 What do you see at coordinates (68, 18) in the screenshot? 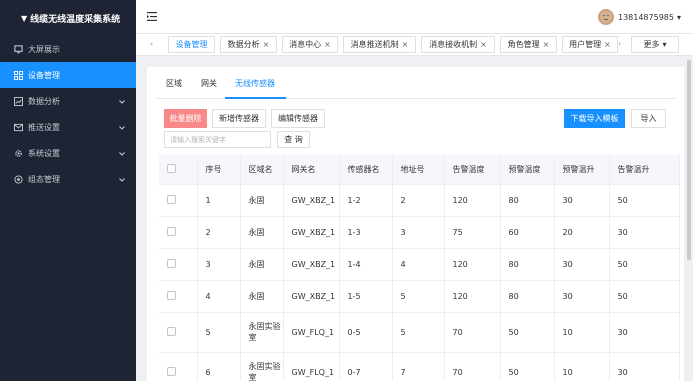
I see `app-brand: ▼ 线缆无线温度采集系统` at bounding box center [68, 18].